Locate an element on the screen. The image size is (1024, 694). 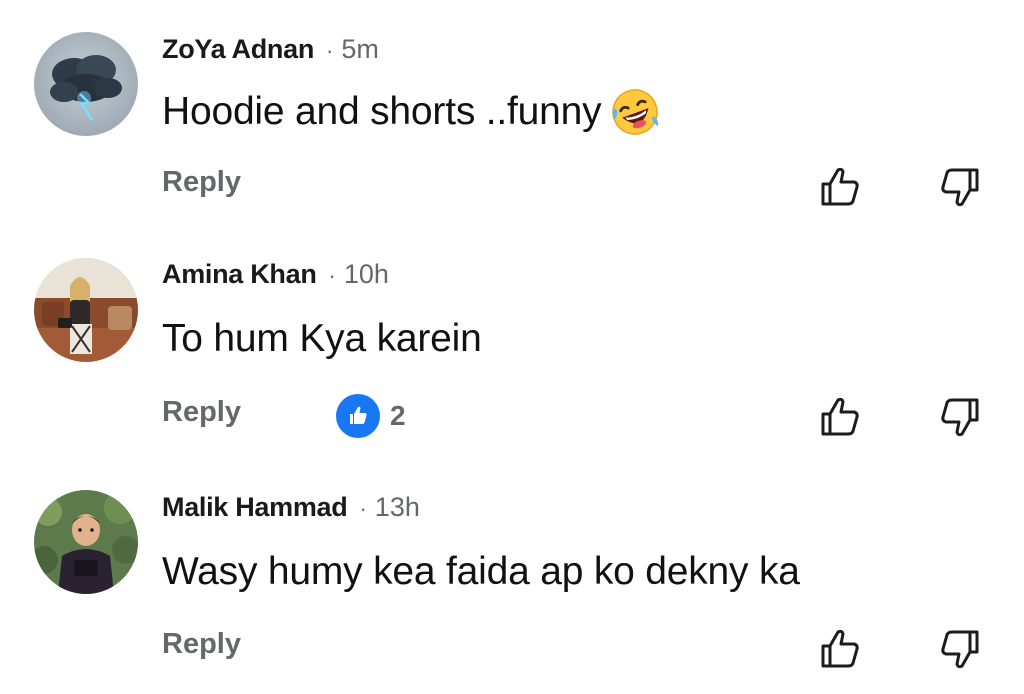
comment-author: ZoYa Adnan is located at coordinates (238, 49).